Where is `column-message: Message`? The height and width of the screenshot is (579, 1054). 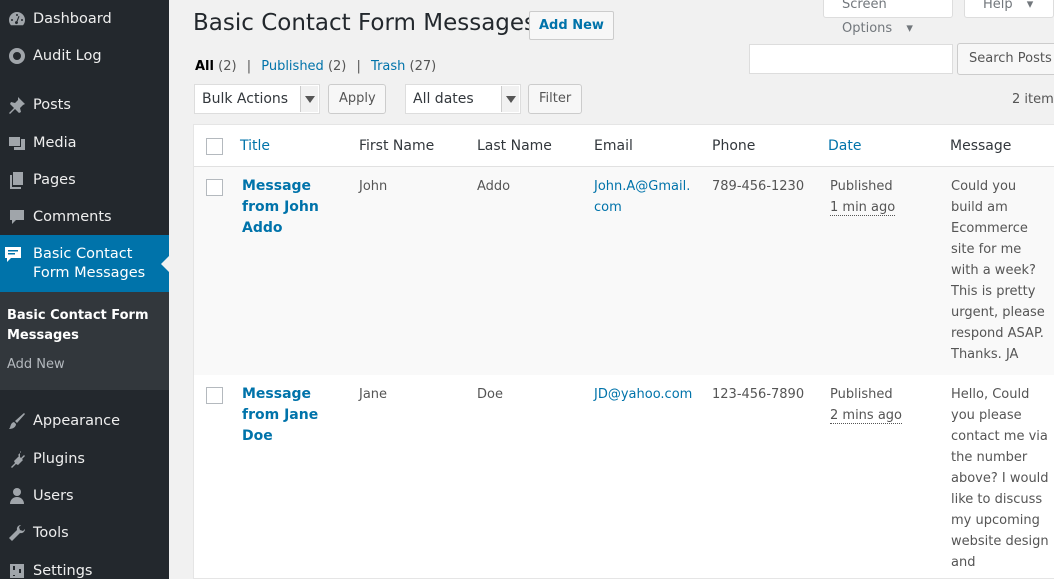
column-message: Message is located at coordinates (981, 146).